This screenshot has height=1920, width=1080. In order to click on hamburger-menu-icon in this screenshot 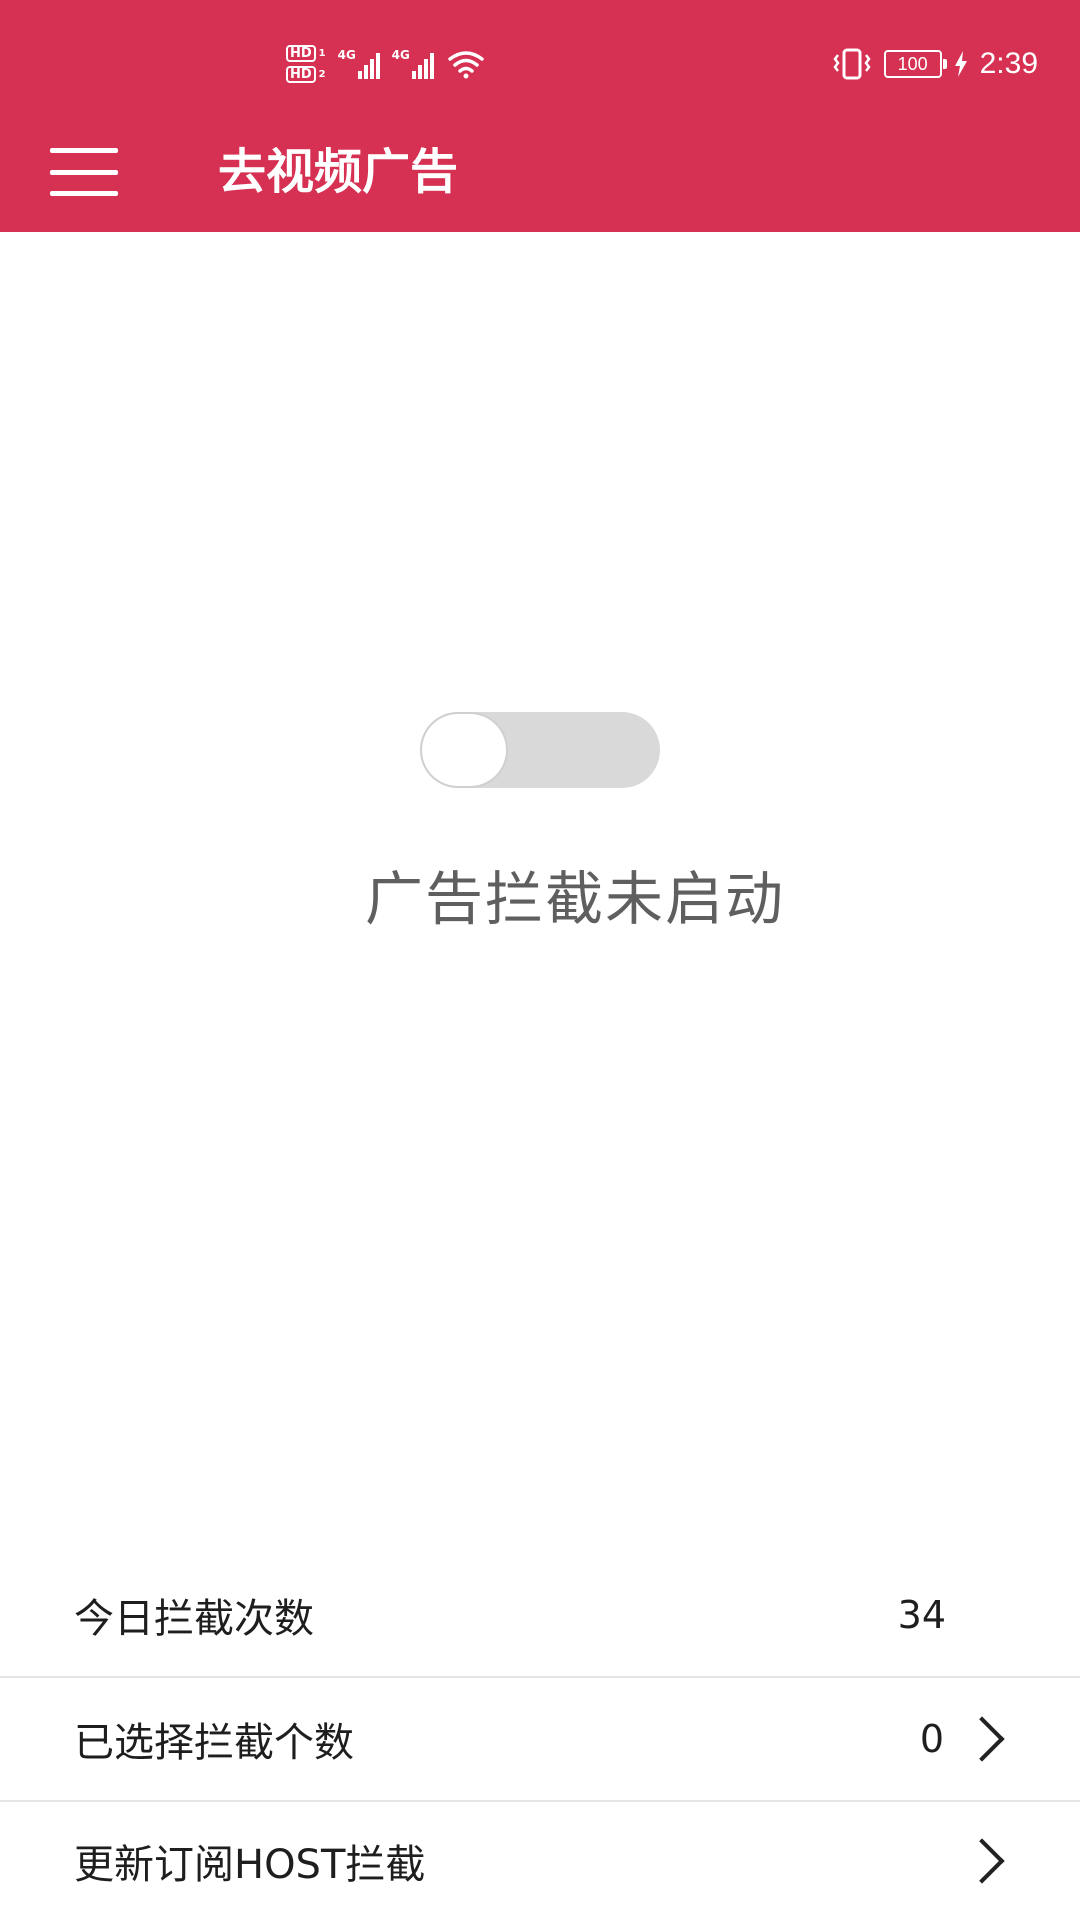, I will do `click(84, 172)`.